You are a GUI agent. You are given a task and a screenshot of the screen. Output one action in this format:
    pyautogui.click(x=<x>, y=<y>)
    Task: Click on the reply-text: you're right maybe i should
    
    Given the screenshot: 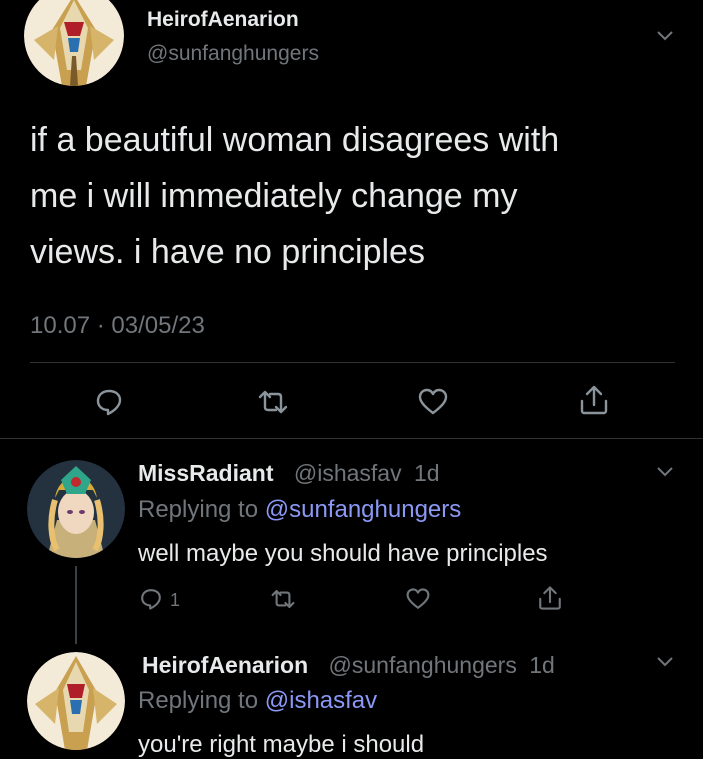 What is the action you would take?
    pyautogui.click(x=281, y=744)
    